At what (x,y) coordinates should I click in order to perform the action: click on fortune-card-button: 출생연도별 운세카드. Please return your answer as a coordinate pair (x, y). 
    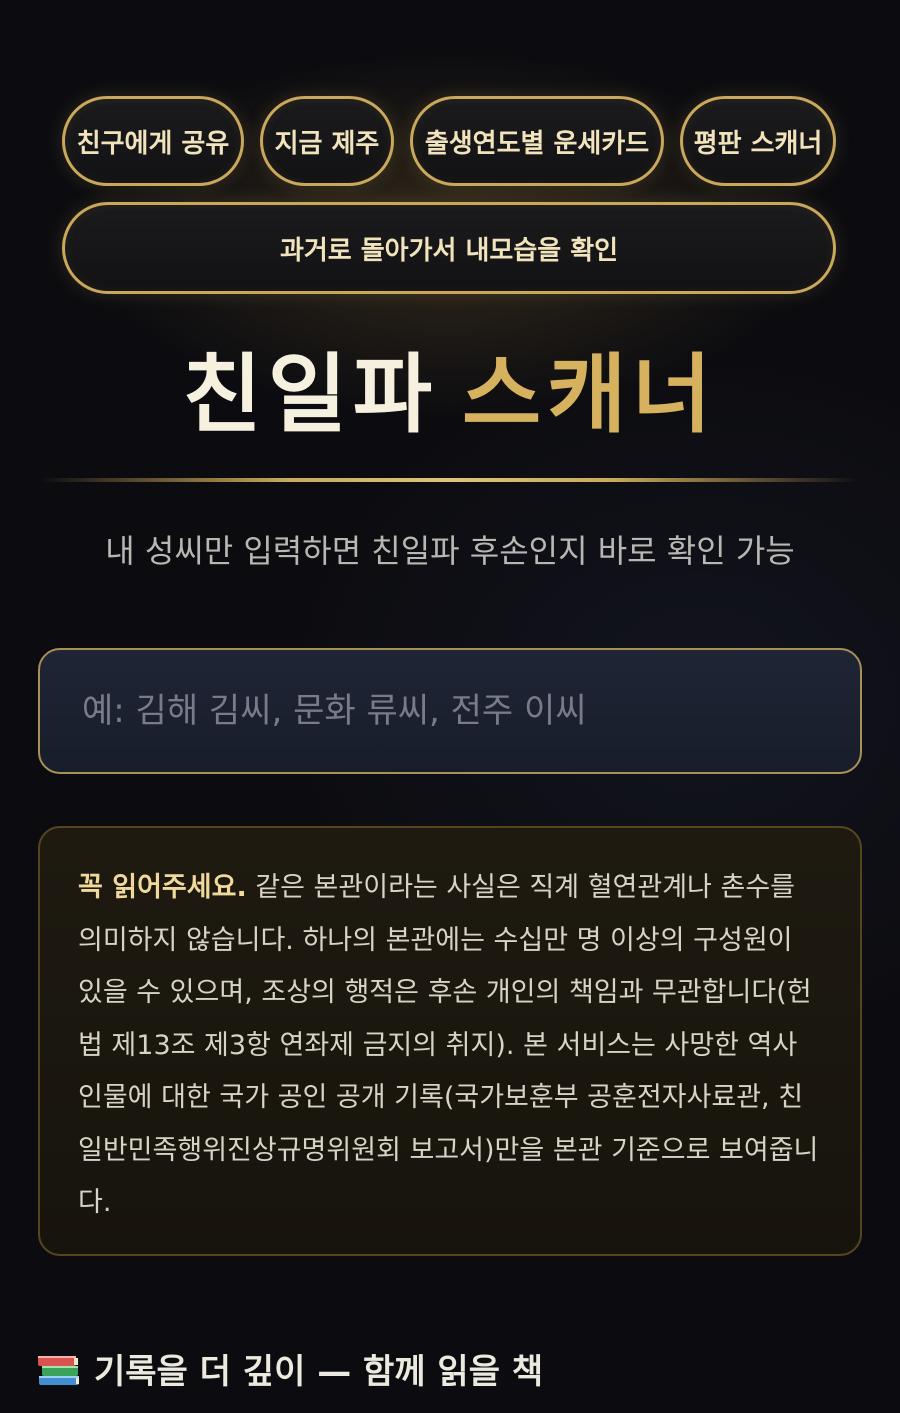
    Looking at the image, I should click on (537, 141).